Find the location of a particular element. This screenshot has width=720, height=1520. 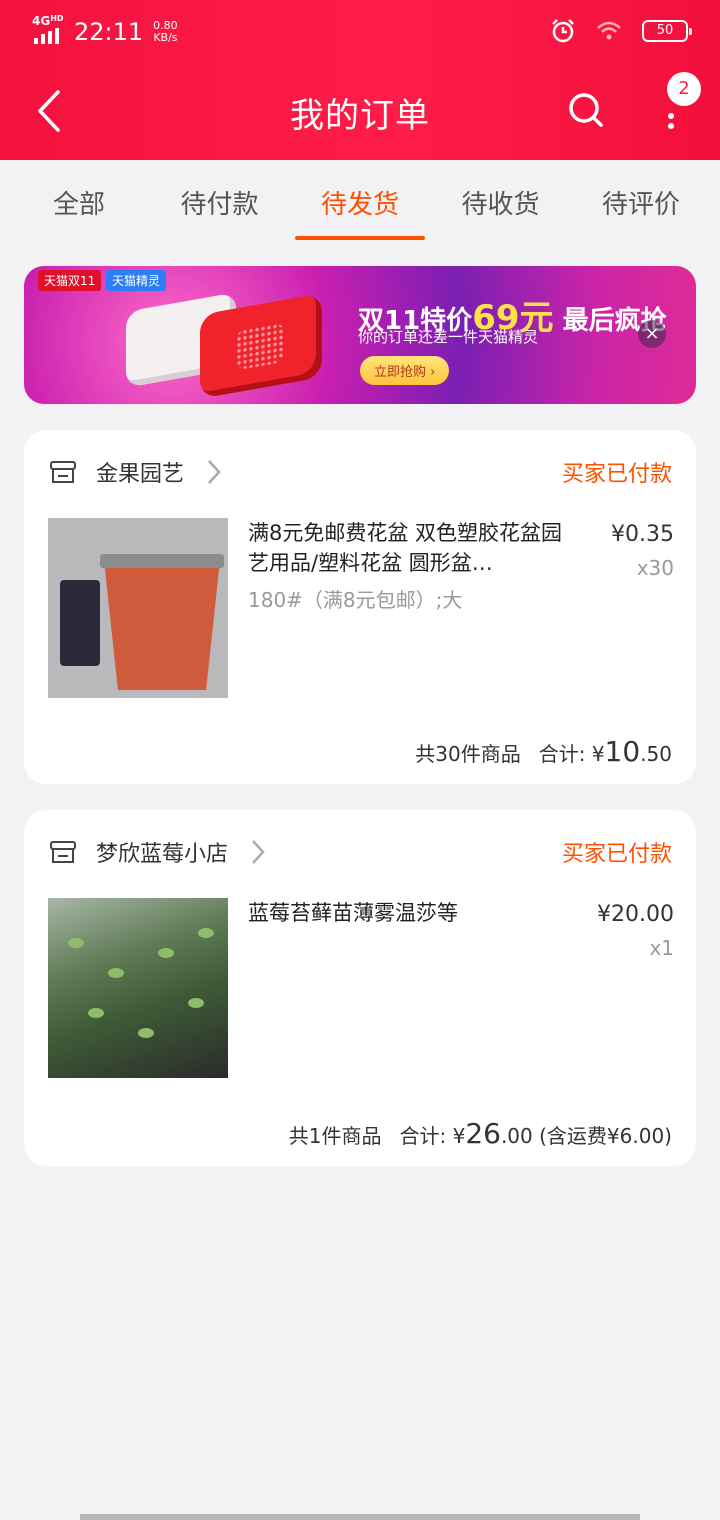

status-bar: 4GHD 22:11 0.80 KB/s 50 is located at coordinates (360, 32).